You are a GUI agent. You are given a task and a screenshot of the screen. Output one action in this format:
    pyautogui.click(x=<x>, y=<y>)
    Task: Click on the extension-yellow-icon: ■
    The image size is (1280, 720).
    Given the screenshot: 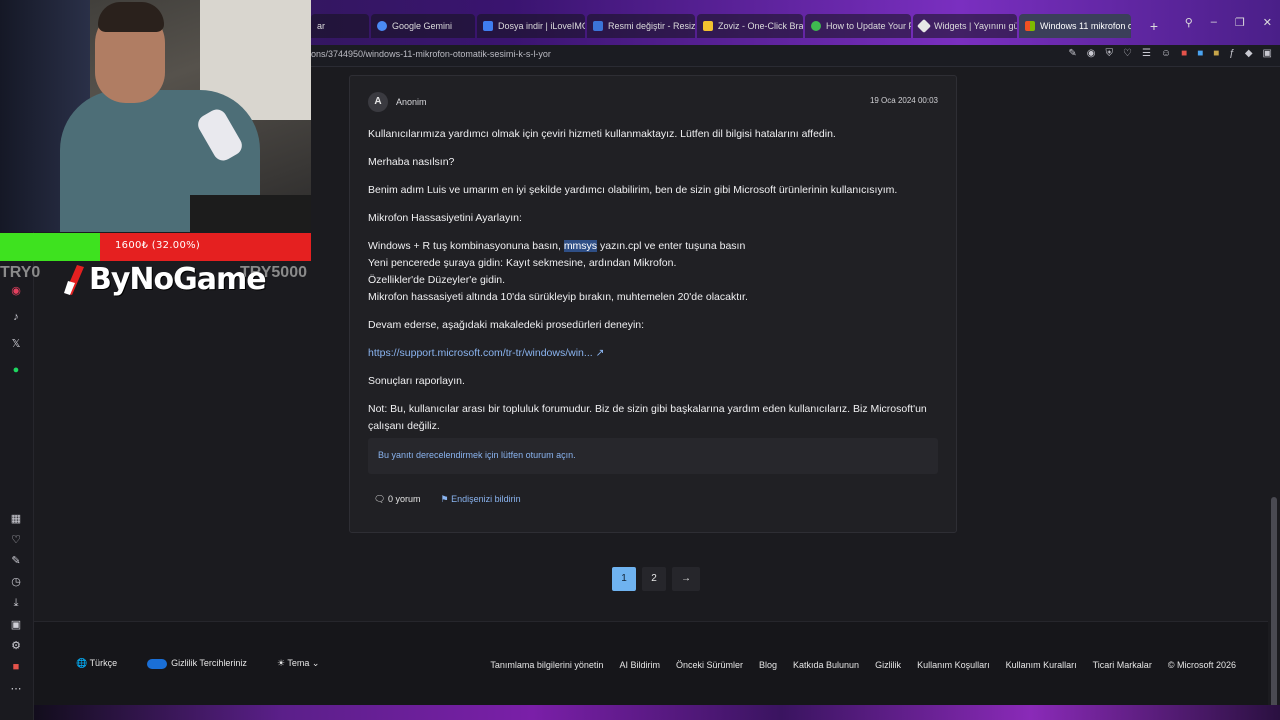 What is the action you would take?
    pyautogui.click(x=1216, y=53)
    